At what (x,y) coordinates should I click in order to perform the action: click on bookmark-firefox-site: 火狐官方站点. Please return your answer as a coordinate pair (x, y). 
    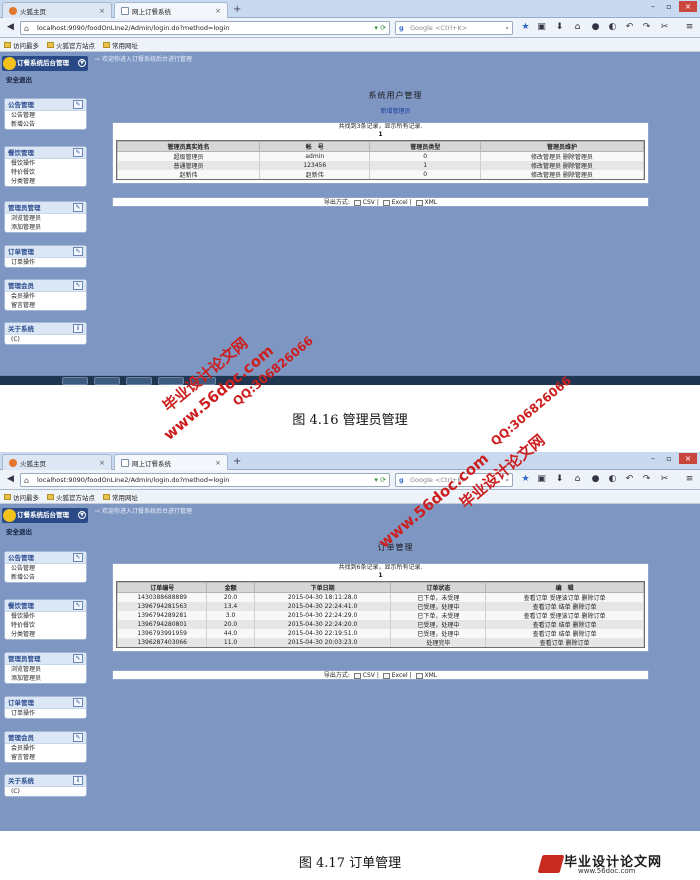
    Looking at the image, I should click on (71, 497).